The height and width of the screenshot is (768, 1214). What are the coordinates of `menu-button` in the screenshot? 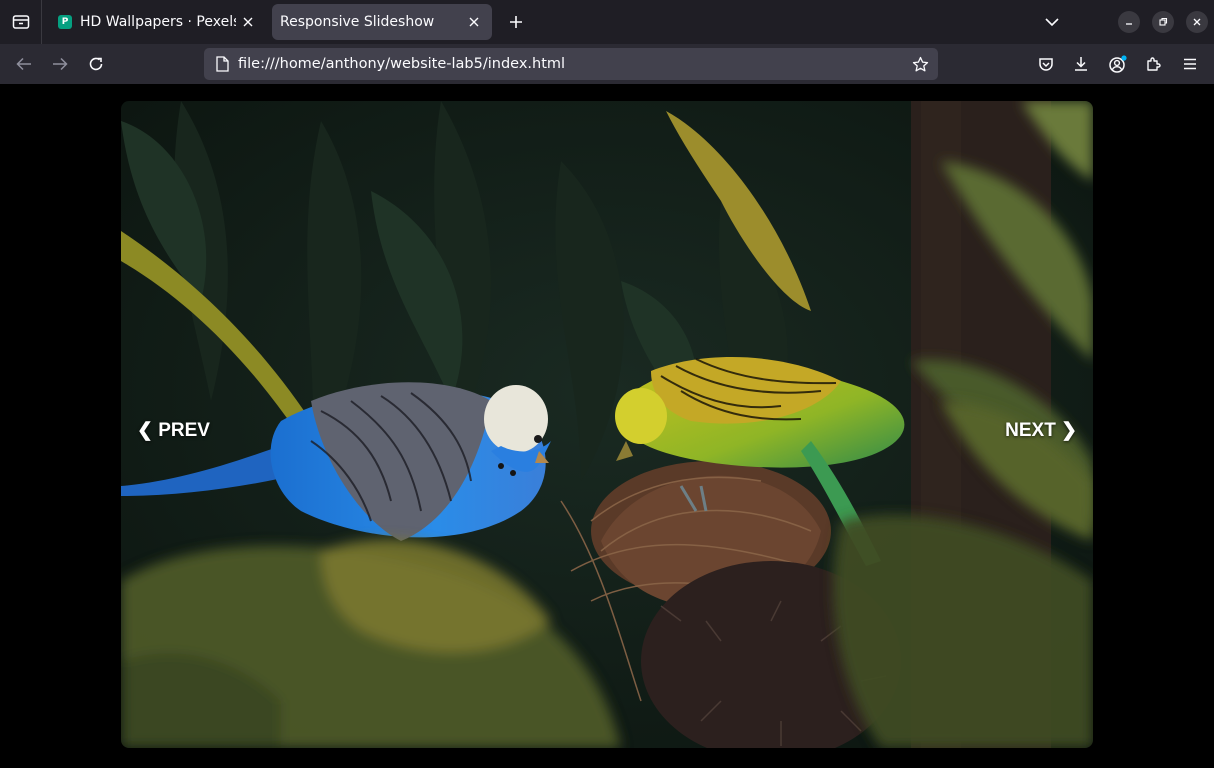 It's located at (1190, 64).